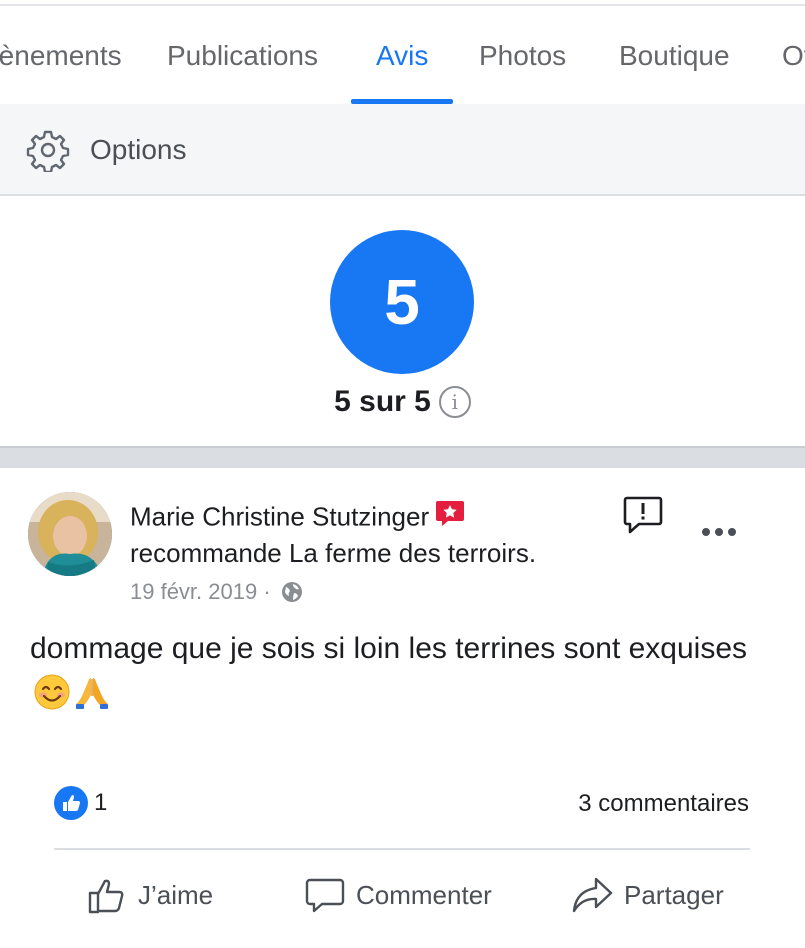  I want to click on tab-evenements: Évènements, so click(61, 56).